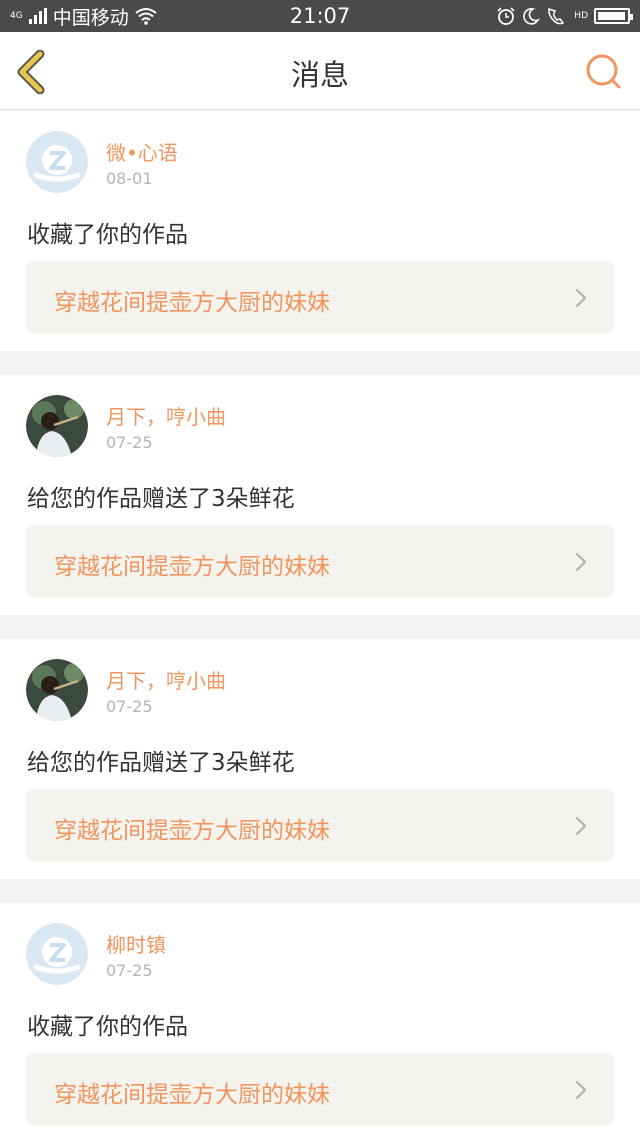 This screenshot has height=1138, width=640. I want to click on battery-level, so click(611, 16).